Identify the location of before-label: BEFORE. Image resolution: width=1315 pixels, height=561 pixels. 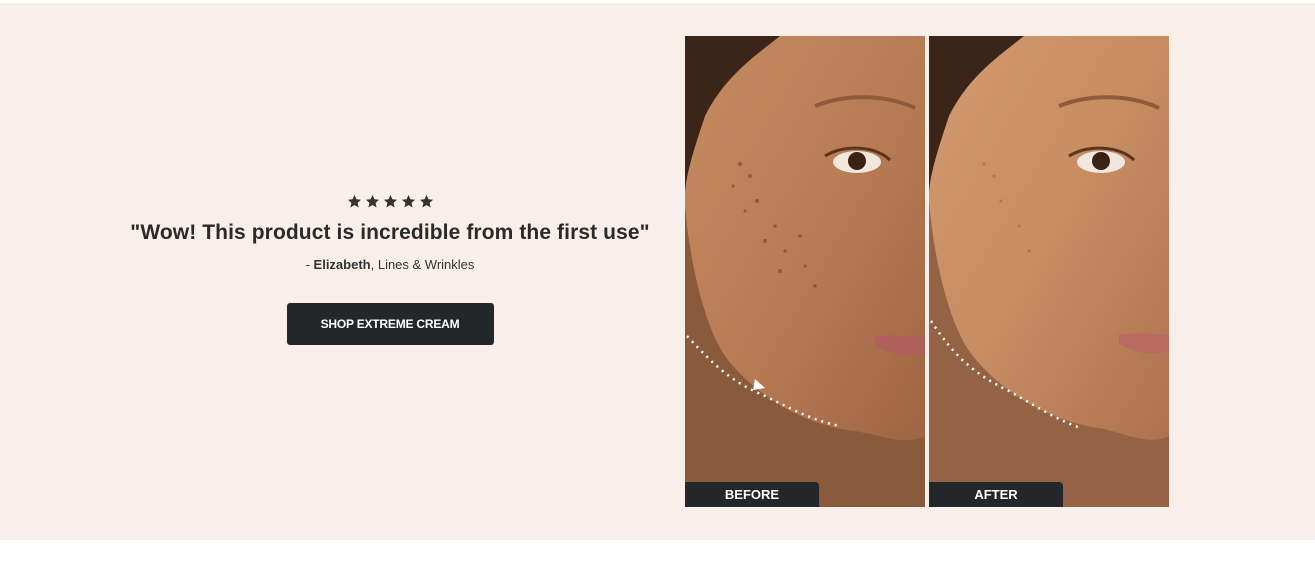
(752, 494).